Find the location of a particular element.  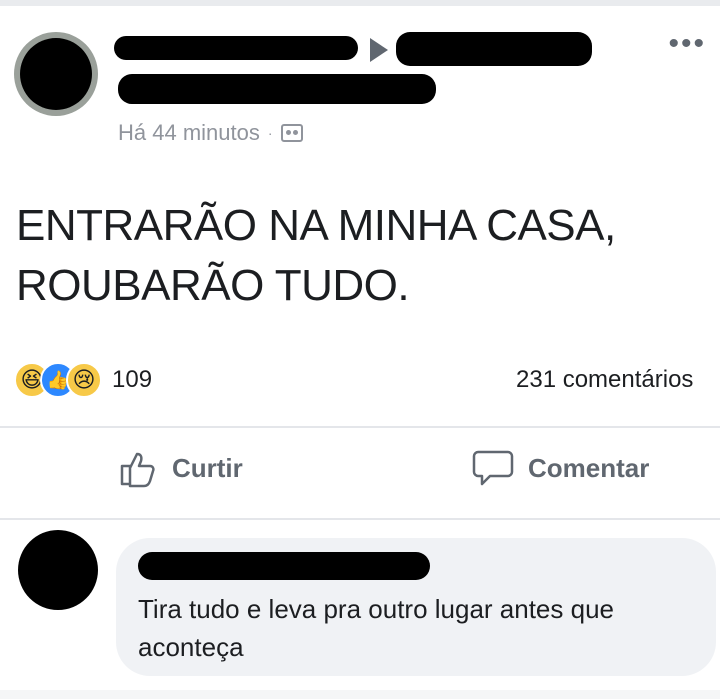

reactions-summary: 😆 👍 😢 109 is located at coordinates (83, 380).